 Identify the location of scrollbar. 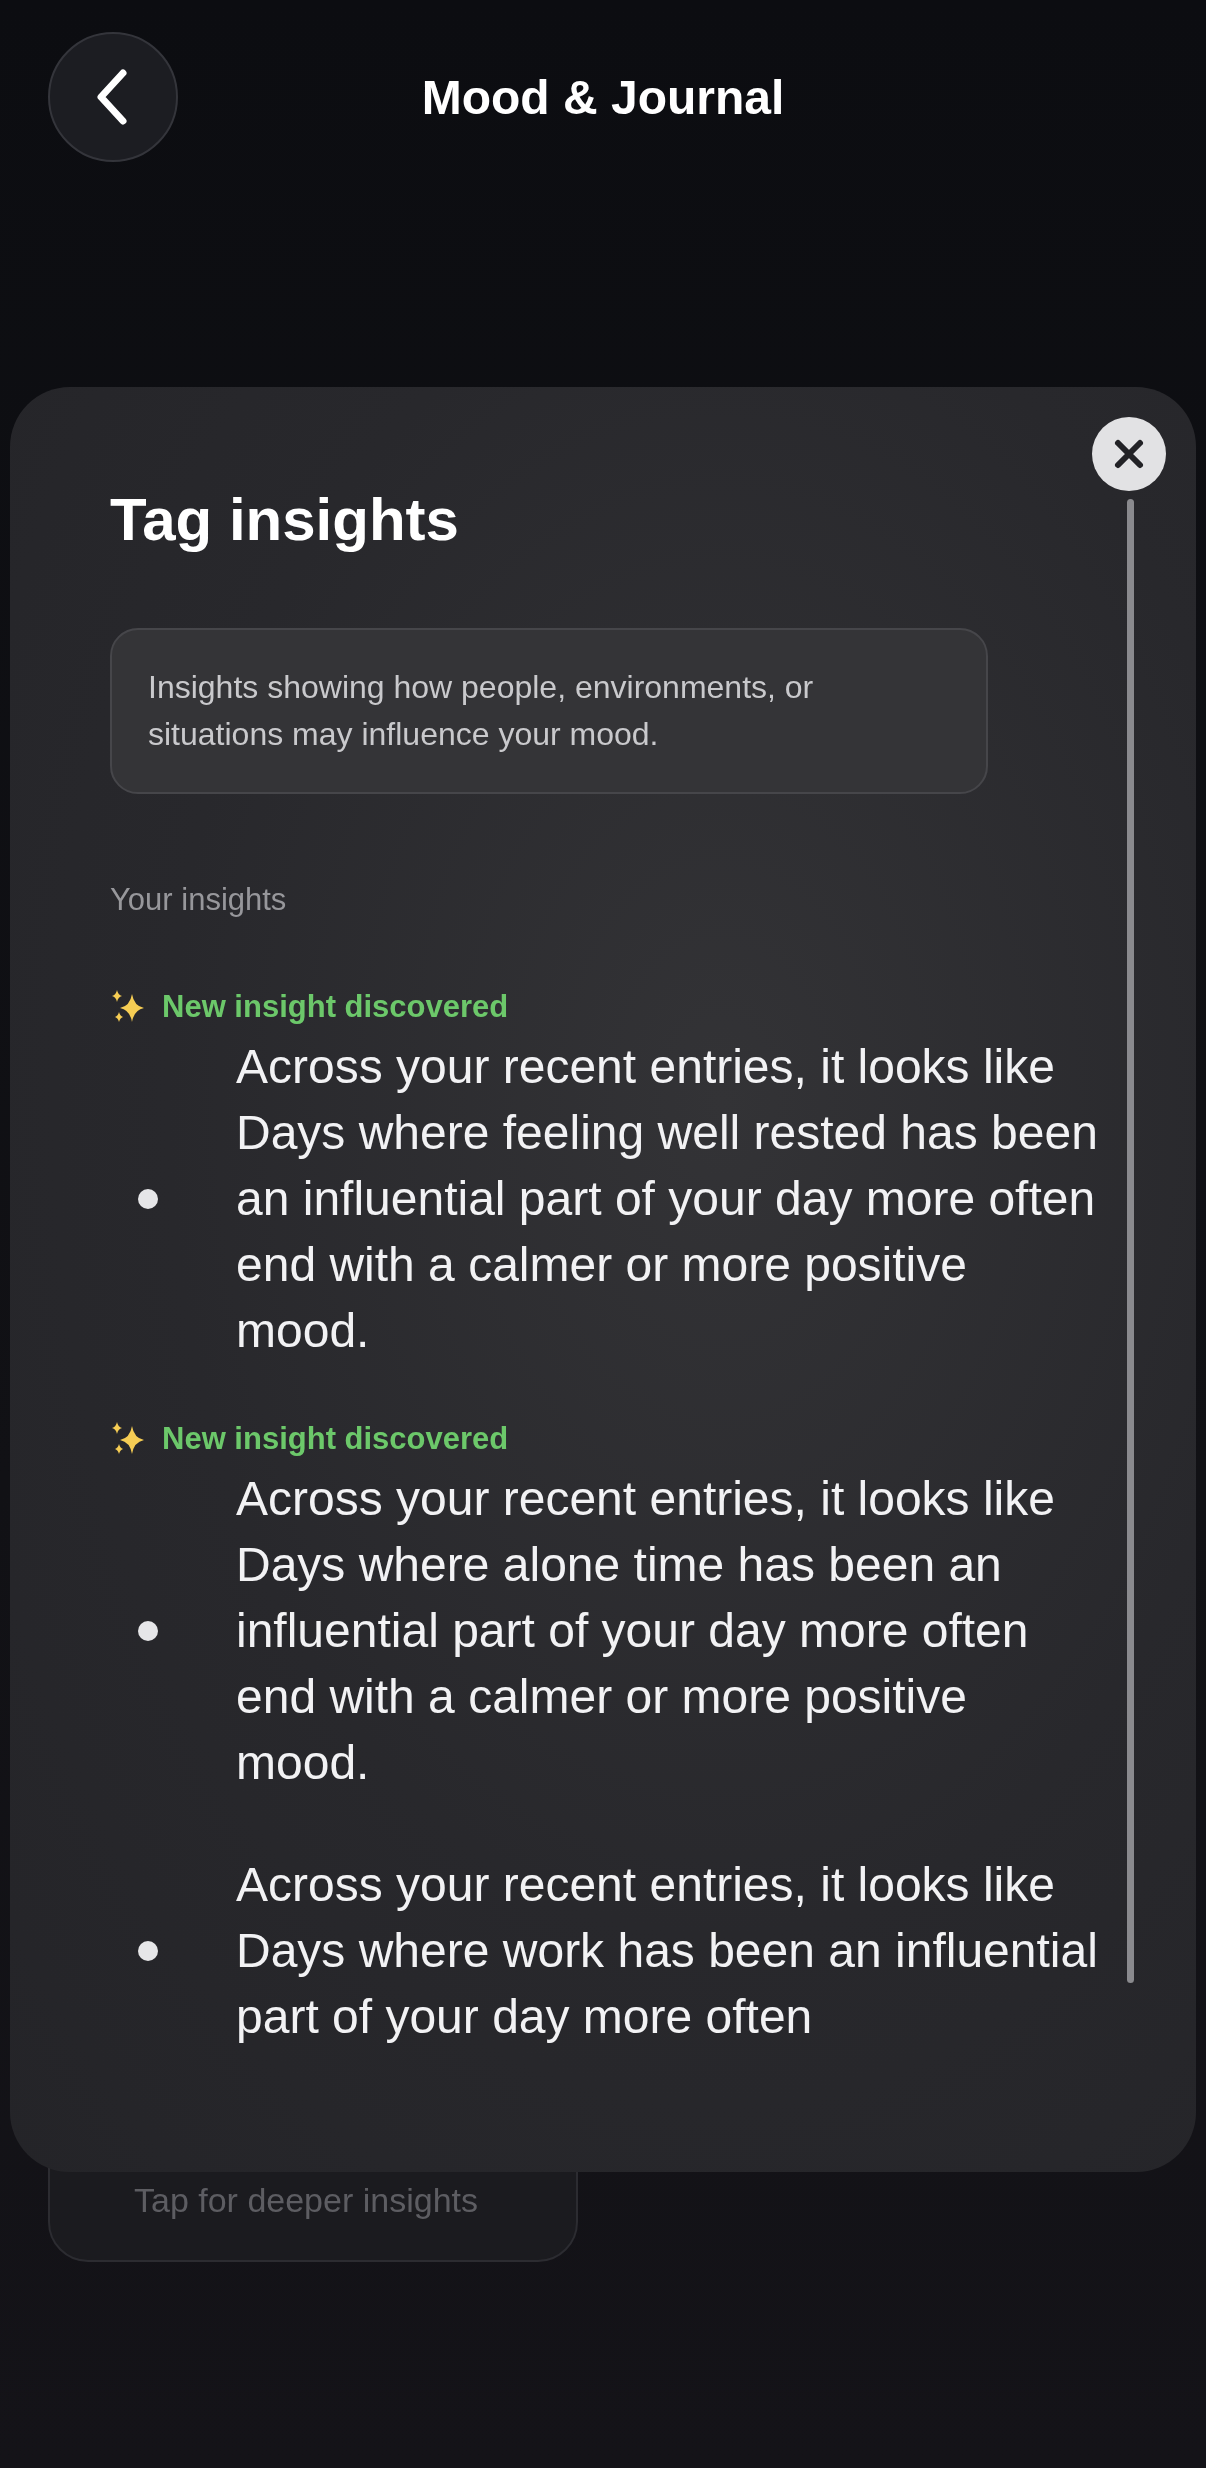
(1130, 1241).